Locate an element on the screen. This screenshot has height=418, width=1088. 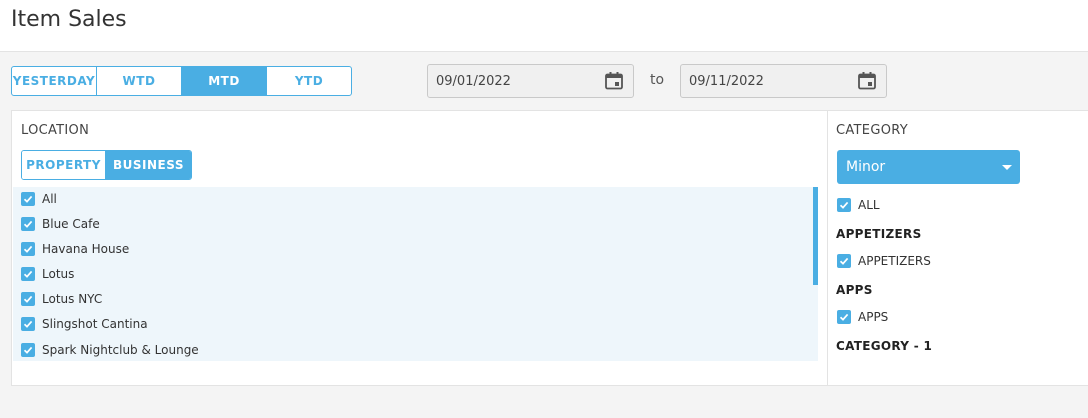
location-item-label: All is located at coordinates (49, 199).